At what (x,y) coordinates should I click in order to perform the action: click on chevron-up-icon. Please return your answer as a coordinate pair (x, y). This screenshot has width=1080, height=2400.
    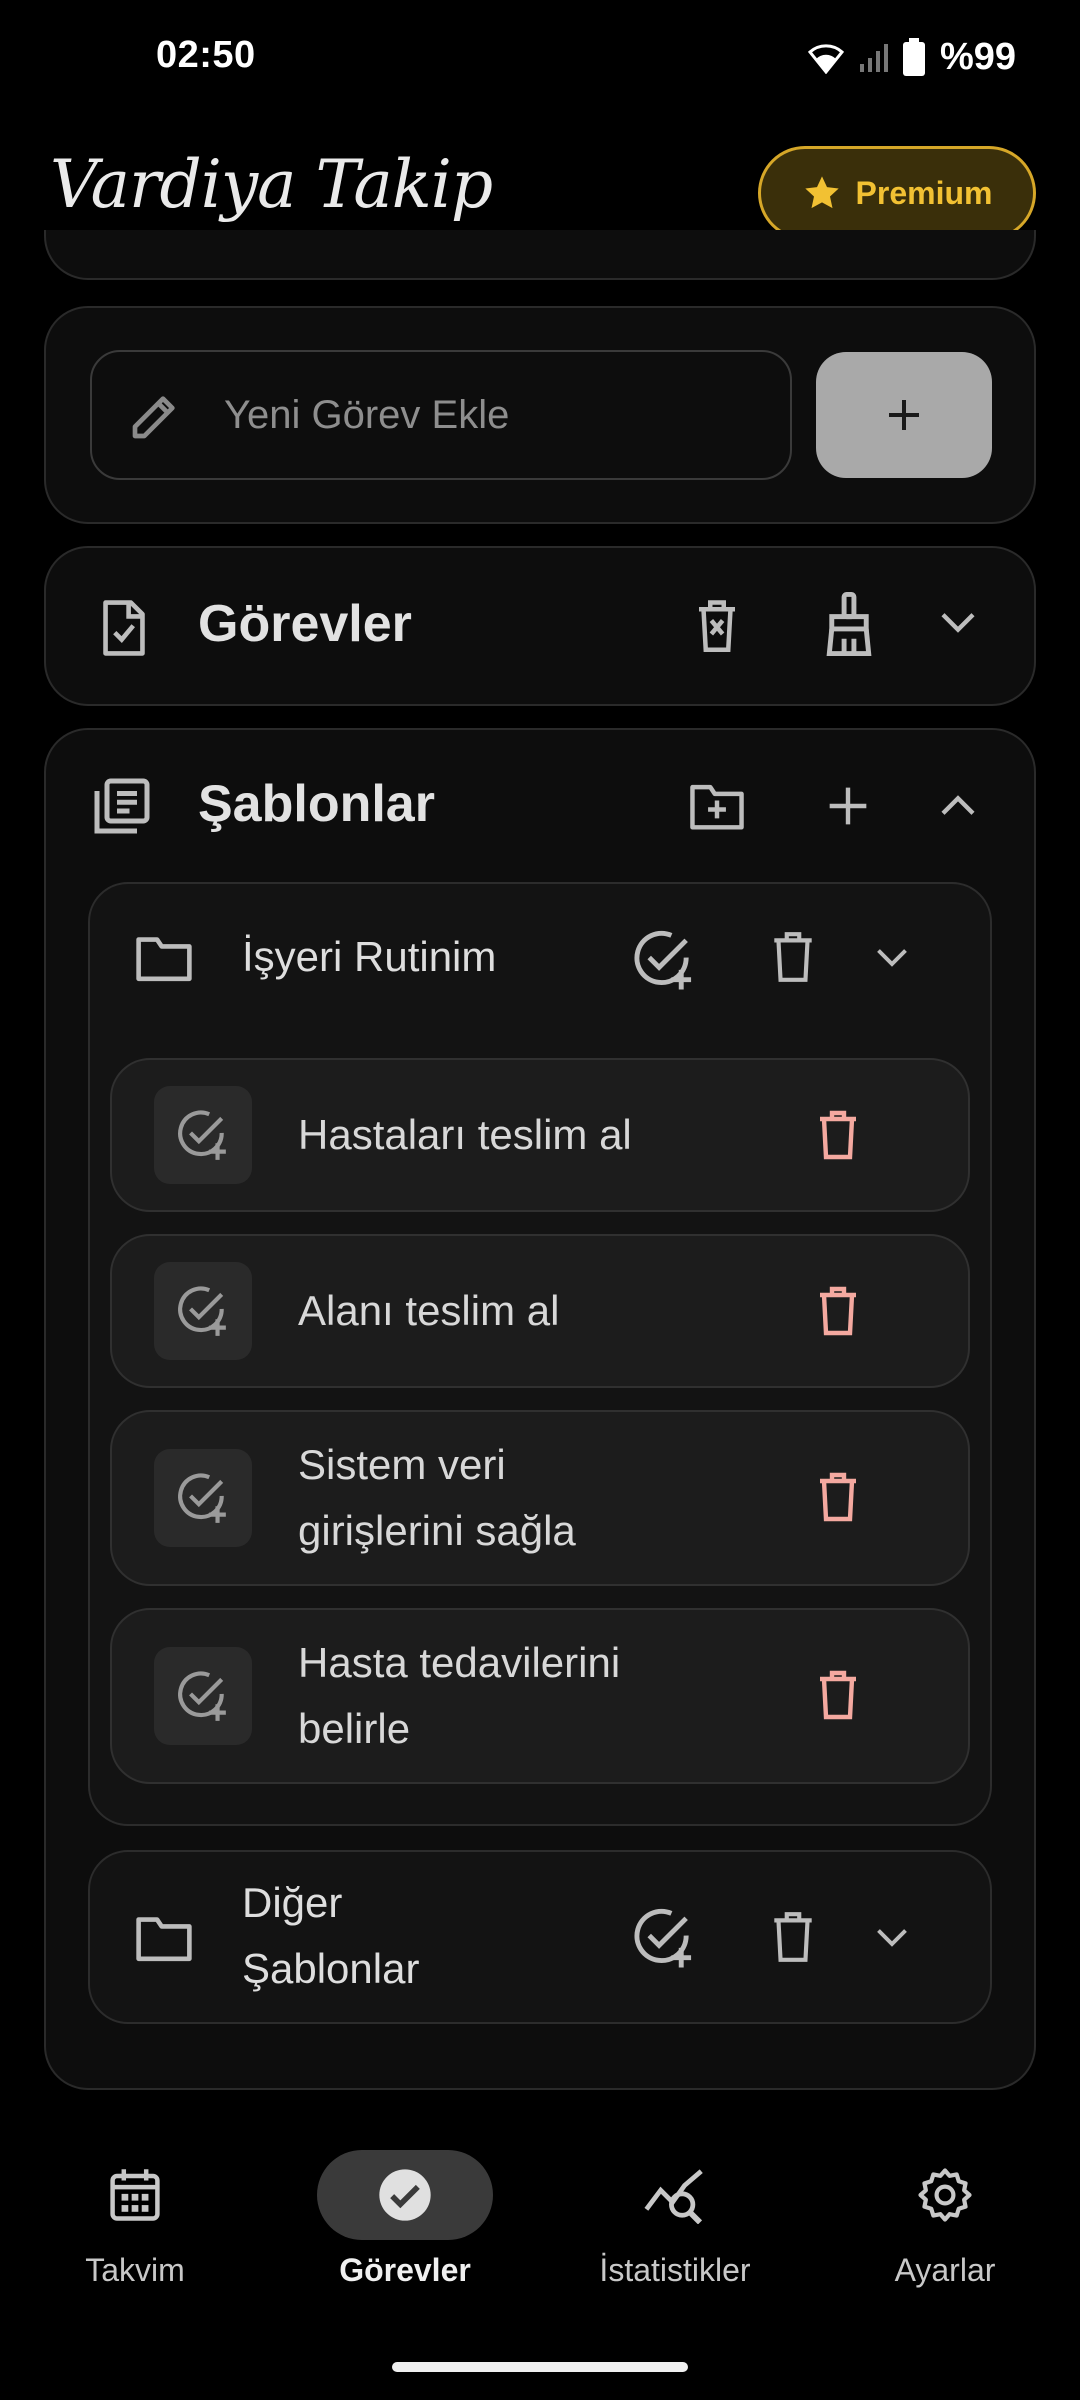
    Looking at the image, I should click on (958, 805).